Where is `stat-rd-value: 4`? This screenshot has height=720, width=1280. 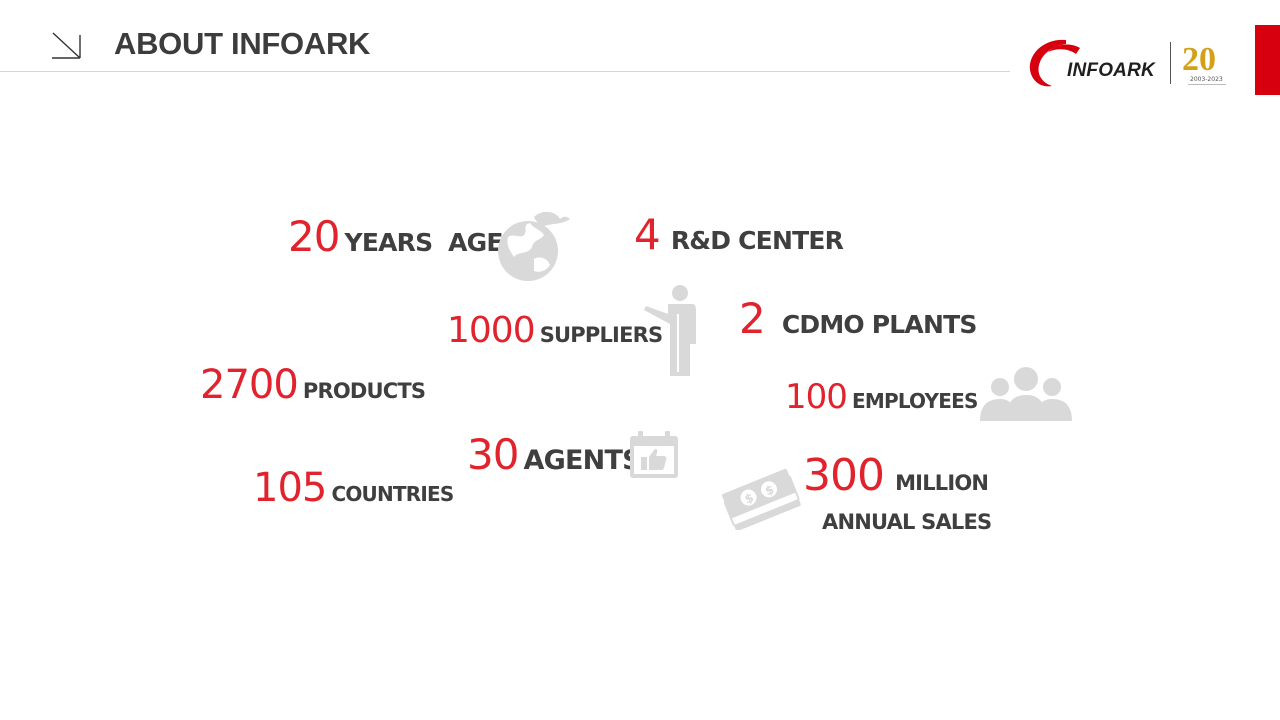
stat-rd-value: 4 is located at coordinates (647, 234).